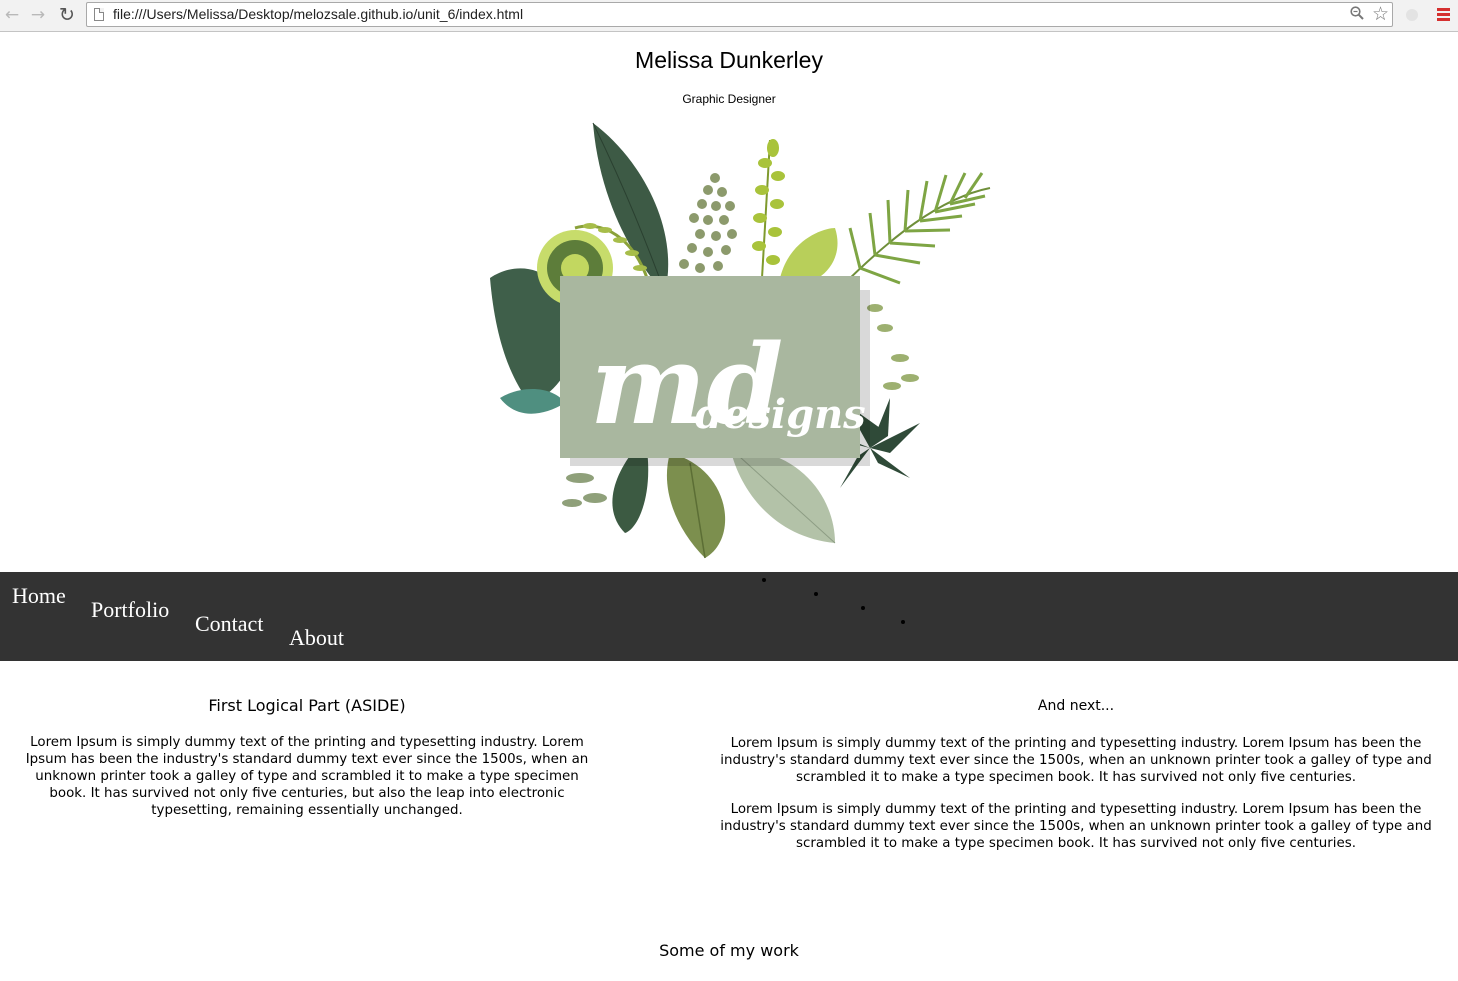 The image size is (1458, 981). Describe the element at coordinates (780, 414) in the screenshot. I see `svg-text: designs` at that location.